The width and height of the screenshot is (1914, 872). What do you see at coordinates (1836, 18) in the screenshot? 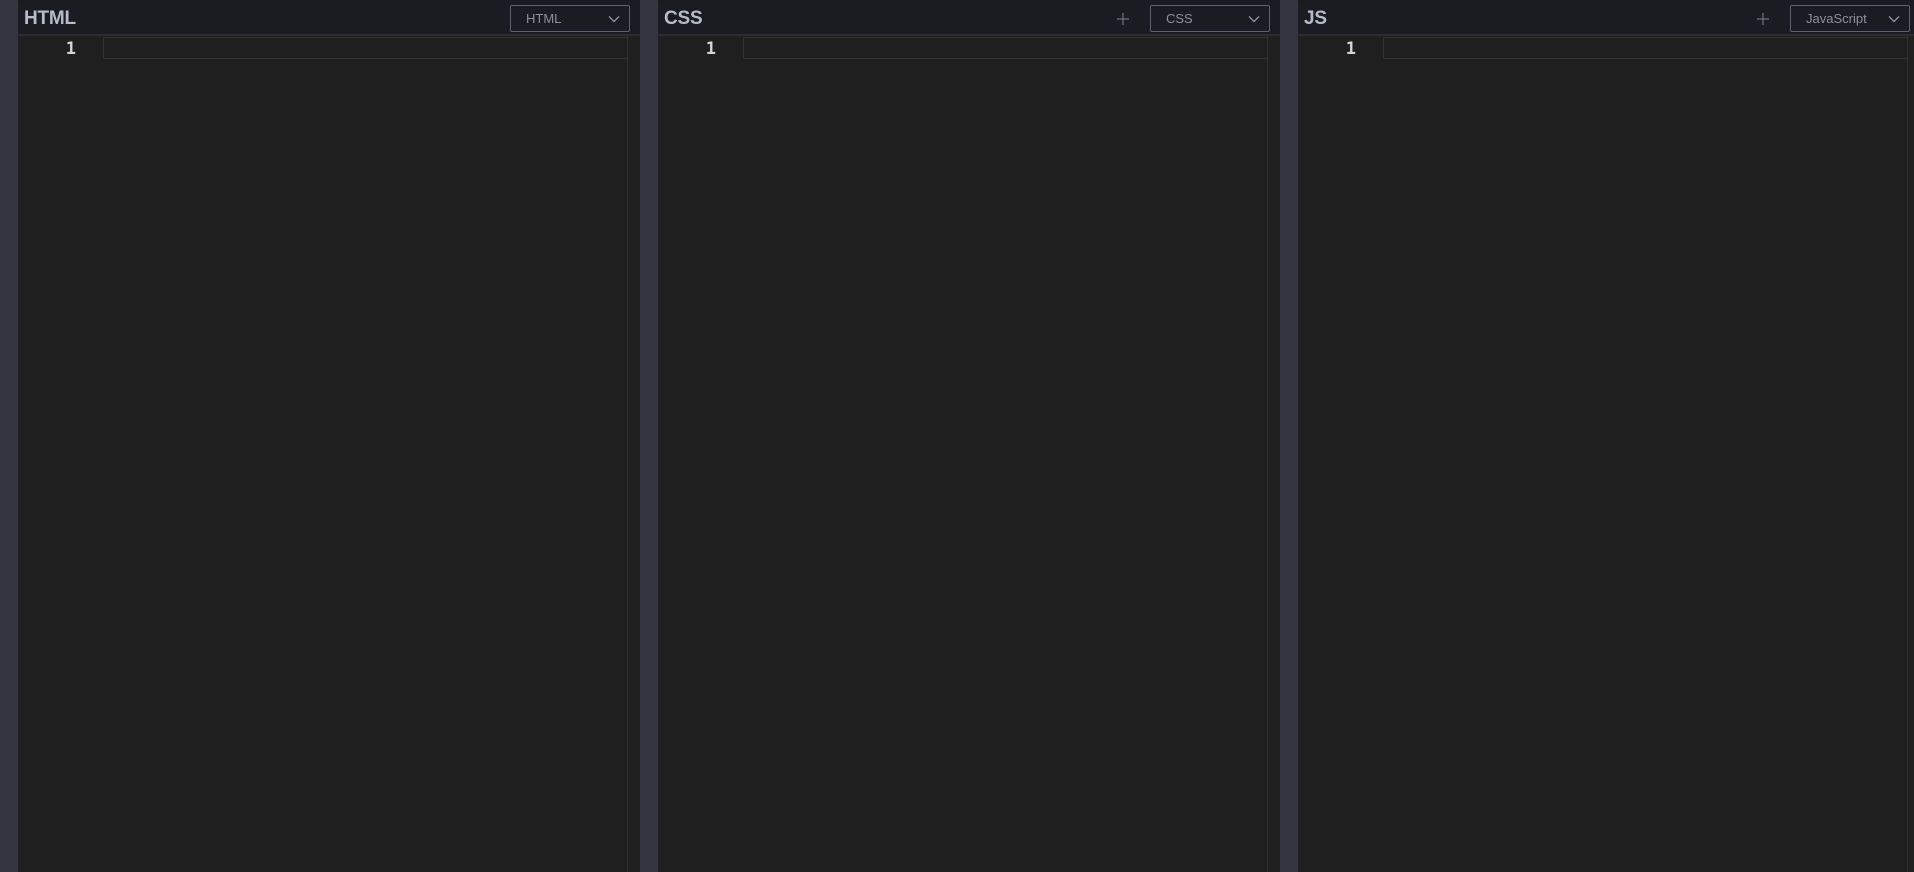
I see `js-language-select-value: JavaScript` at bounding box center [1836, 18].